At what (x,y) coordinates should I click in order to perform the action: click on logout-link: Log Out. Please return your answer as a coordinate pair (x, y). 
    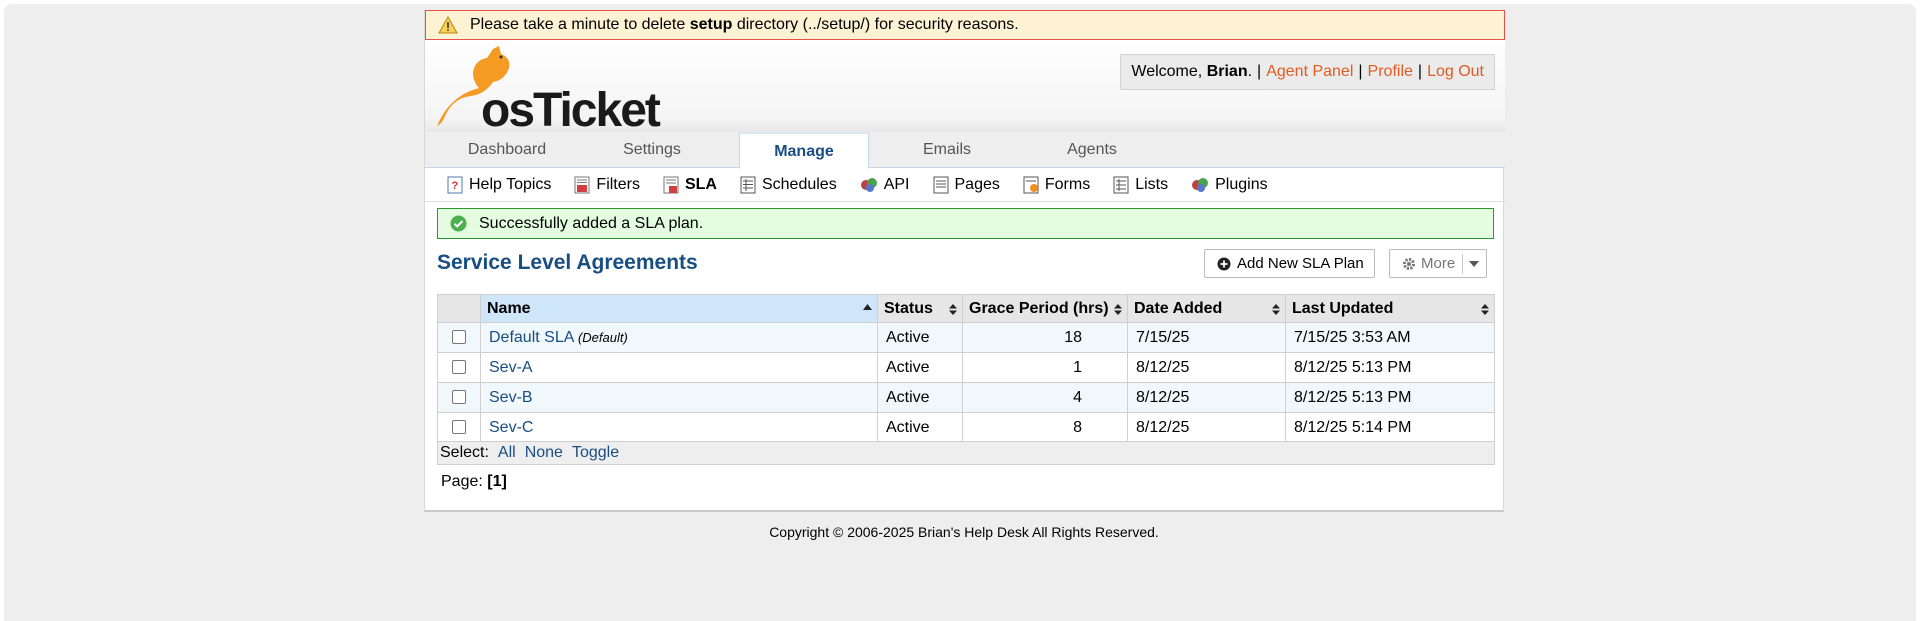
    Looking at the image, I should click on (1455, 72).